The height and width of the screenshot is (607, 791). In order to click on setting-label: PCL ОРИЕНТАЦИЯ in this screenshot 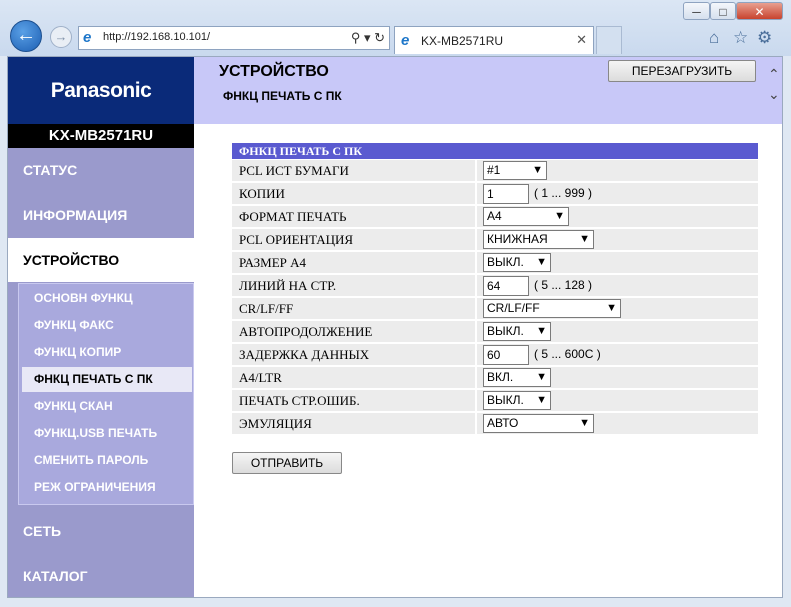, I will do `click(296, 239)`.